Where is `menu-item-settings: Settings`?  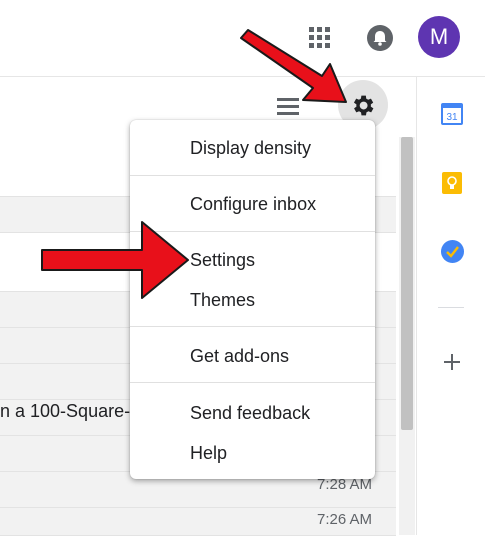 menu-item-settings: Settings is located at coordinates (222, 260).